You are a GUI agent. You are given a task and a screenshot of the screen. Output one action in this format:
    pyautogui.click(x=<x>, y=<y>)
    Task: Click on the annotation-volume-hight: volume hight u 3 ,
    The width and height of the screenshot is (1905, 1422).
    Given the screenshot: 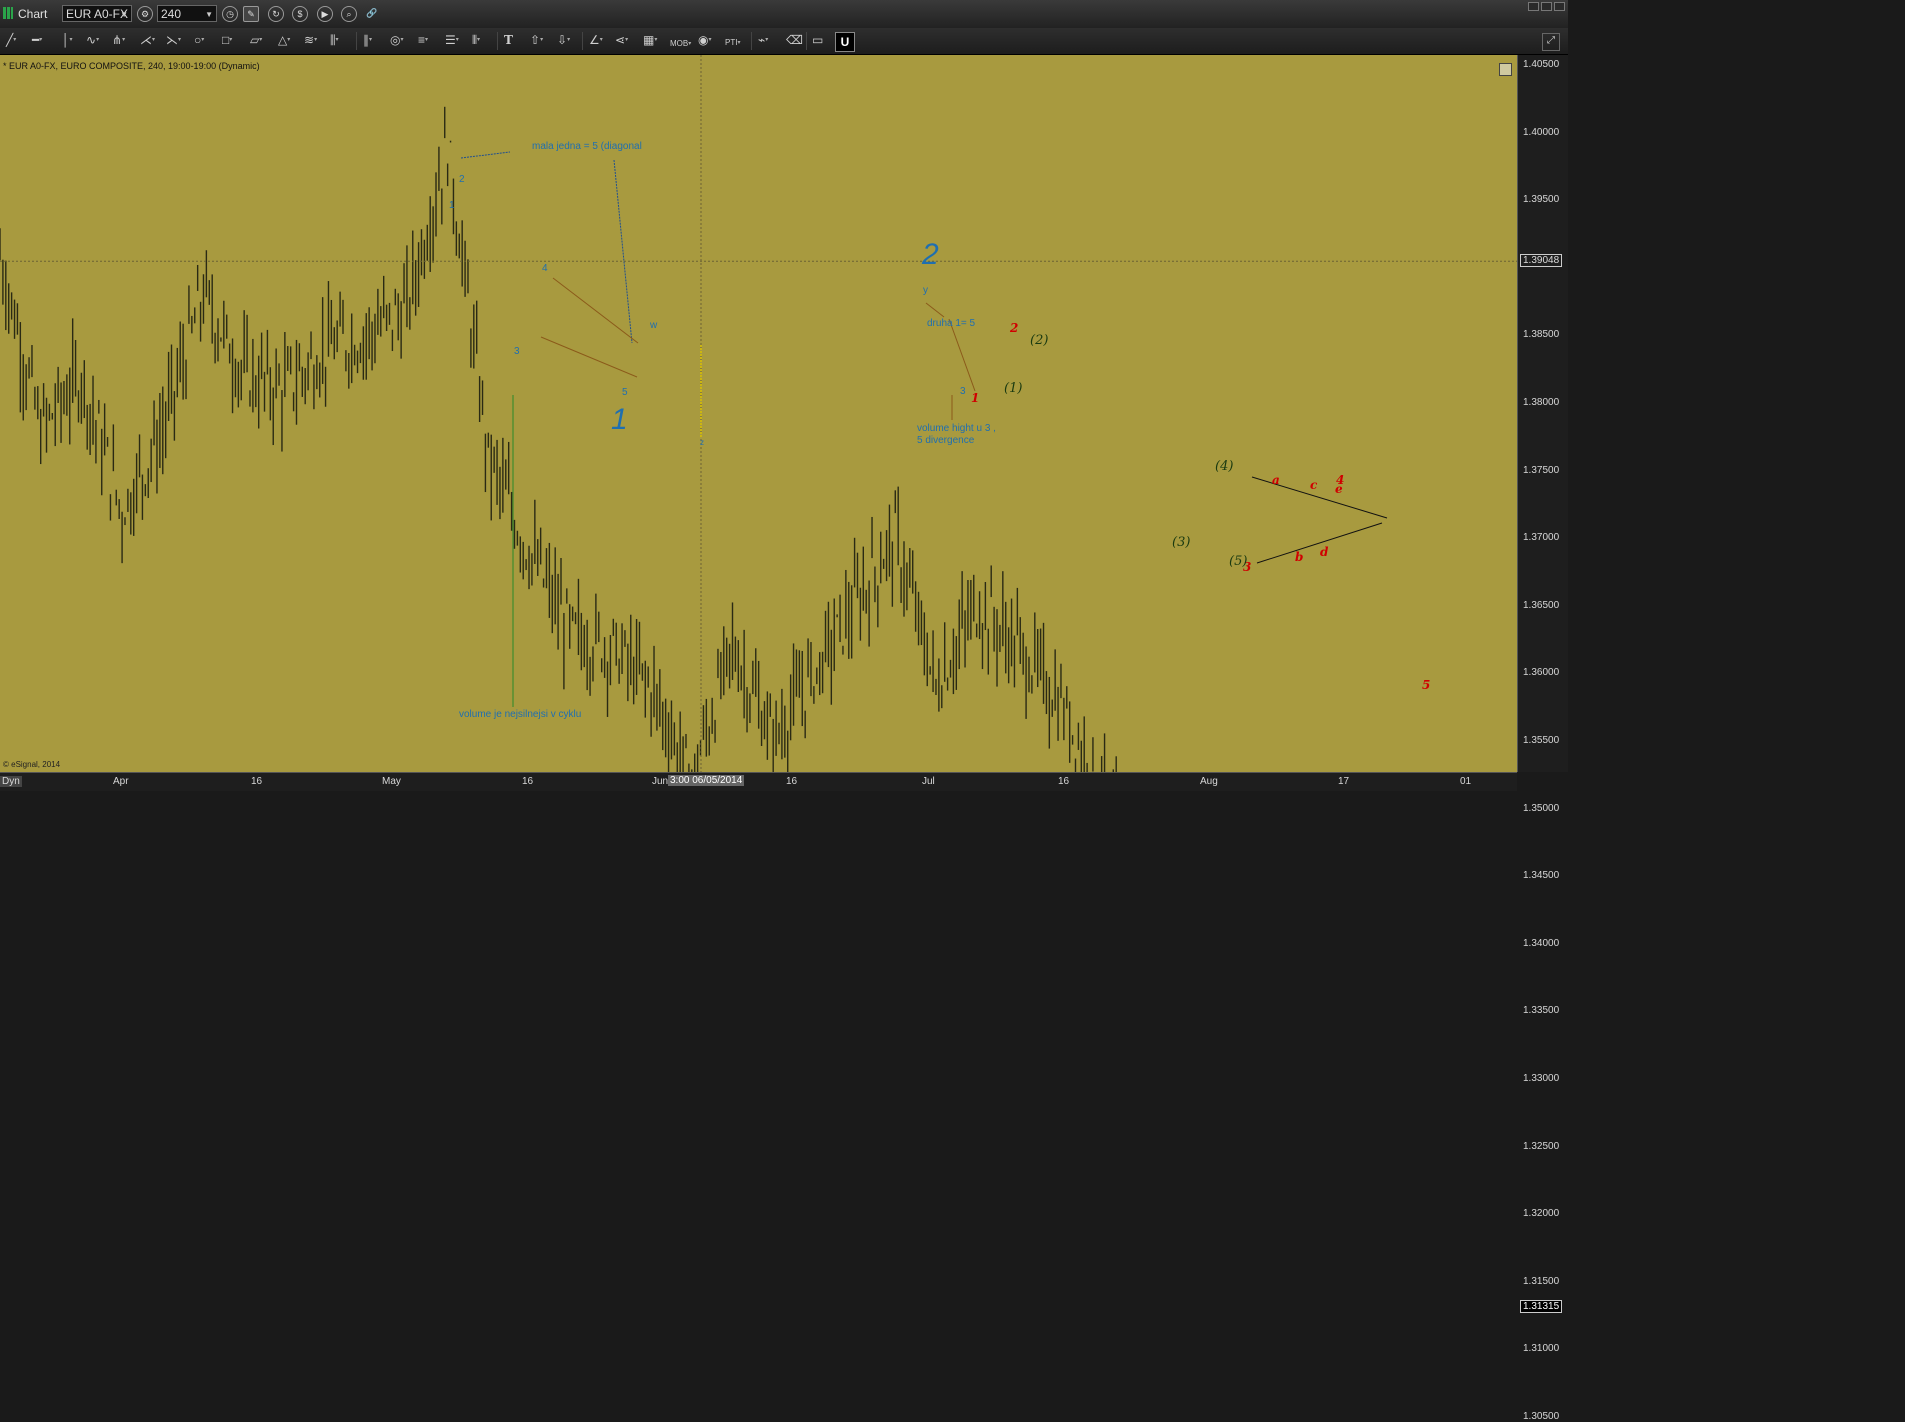 What is the action you would take?
    pyautogui.click(x=956, y=428)
    